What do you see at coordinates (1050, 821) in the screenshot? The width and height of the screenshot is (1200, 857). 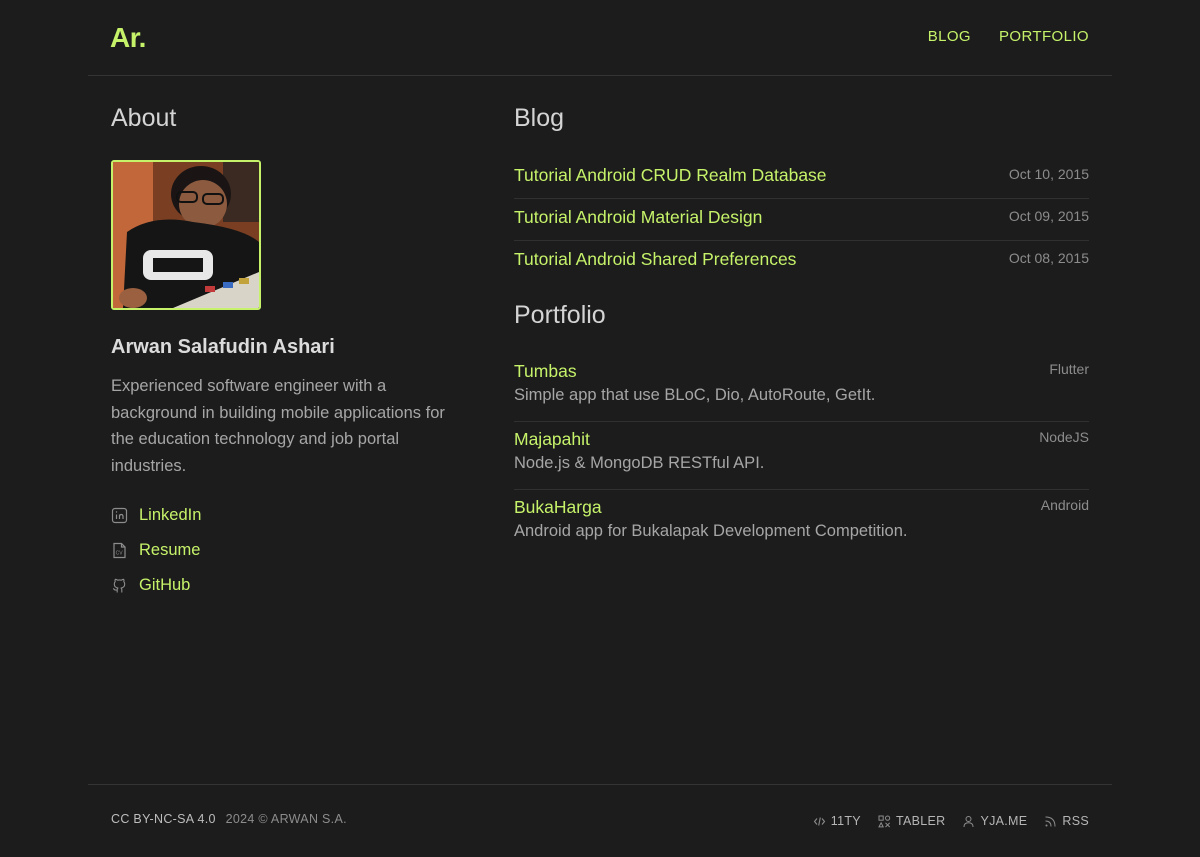 I see `rss-icon` at bounding box center [1050, 821].